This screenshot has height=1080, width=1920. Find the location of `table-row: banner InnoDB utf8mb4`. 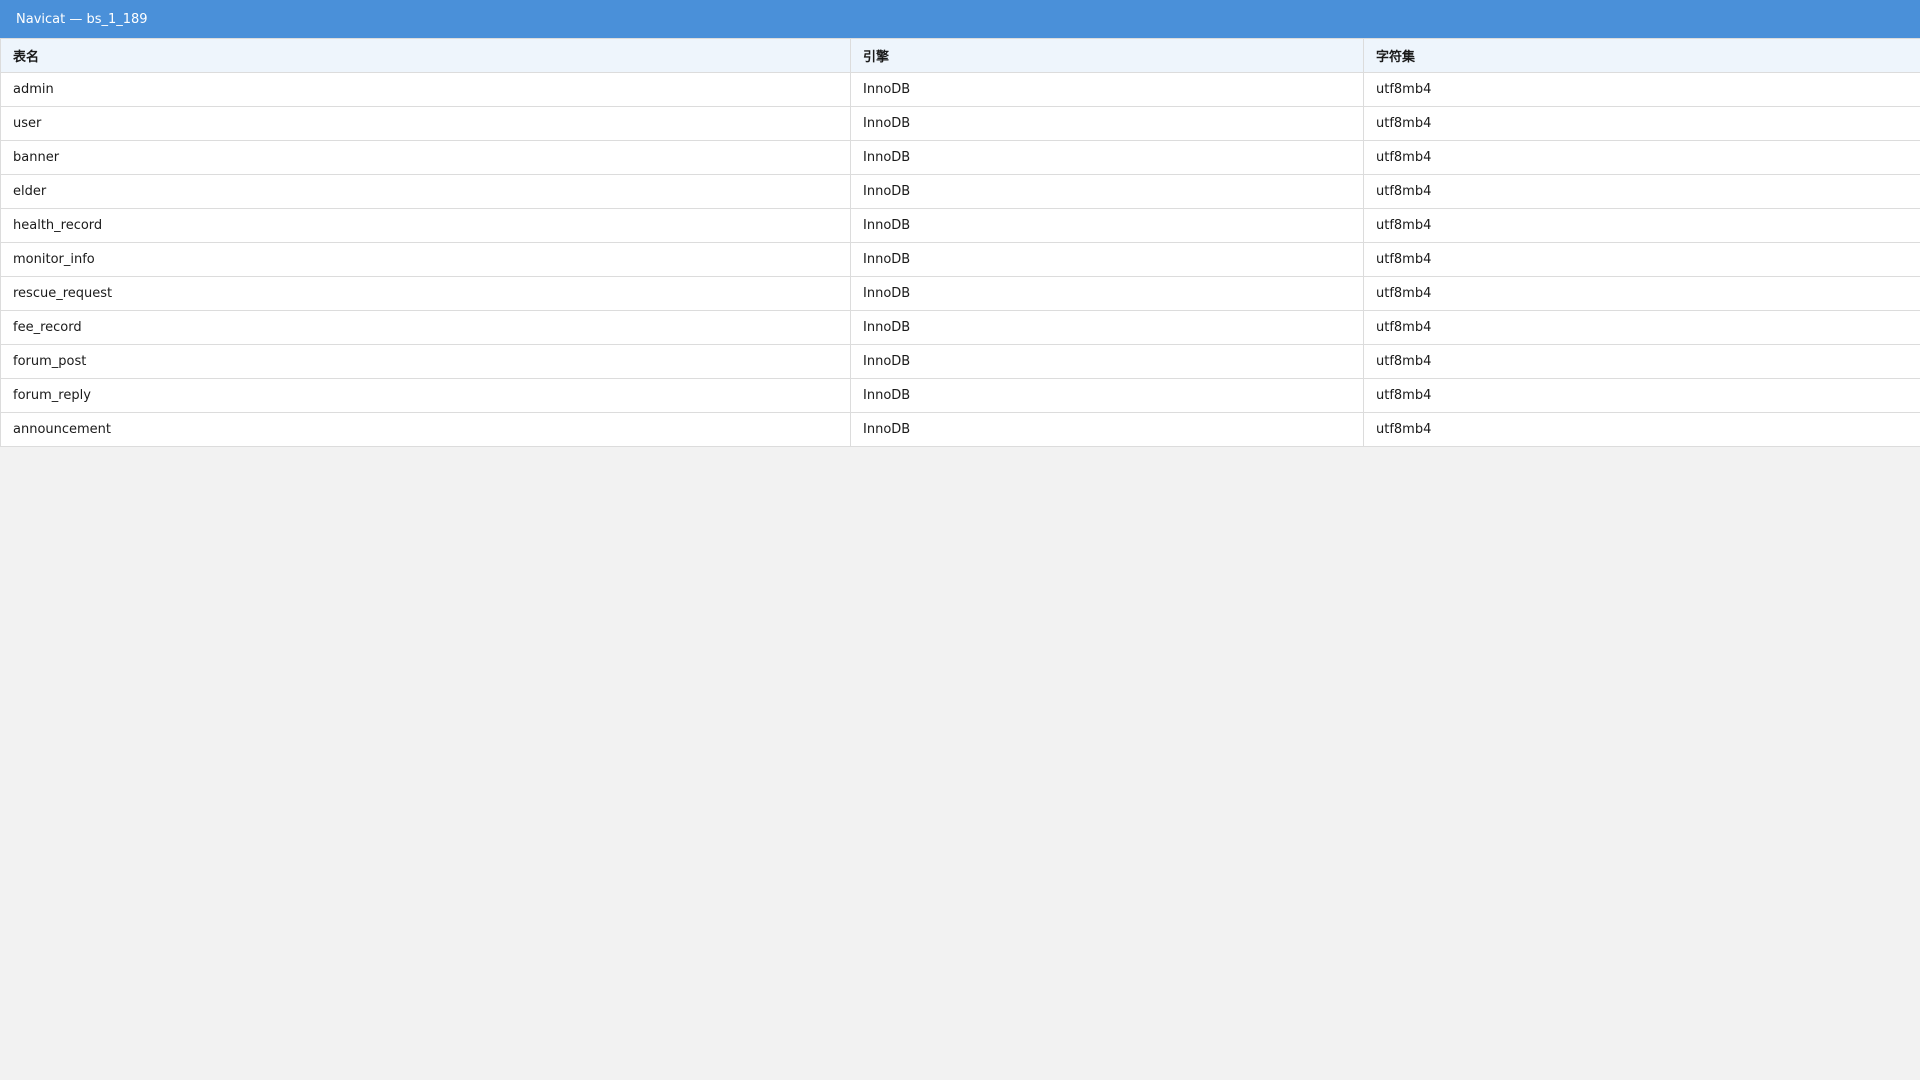

table-row: banner InnoDB utf8mb4 is located at coordinates (960, 157).